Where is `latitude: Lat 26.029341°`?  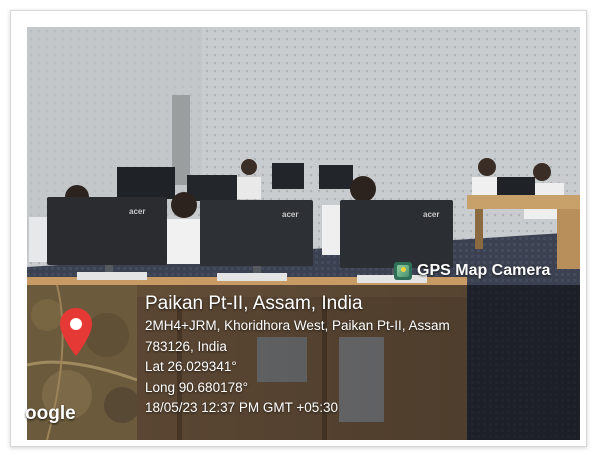
latitude: Lat 26.029341° is located at coordinates (191, 366).